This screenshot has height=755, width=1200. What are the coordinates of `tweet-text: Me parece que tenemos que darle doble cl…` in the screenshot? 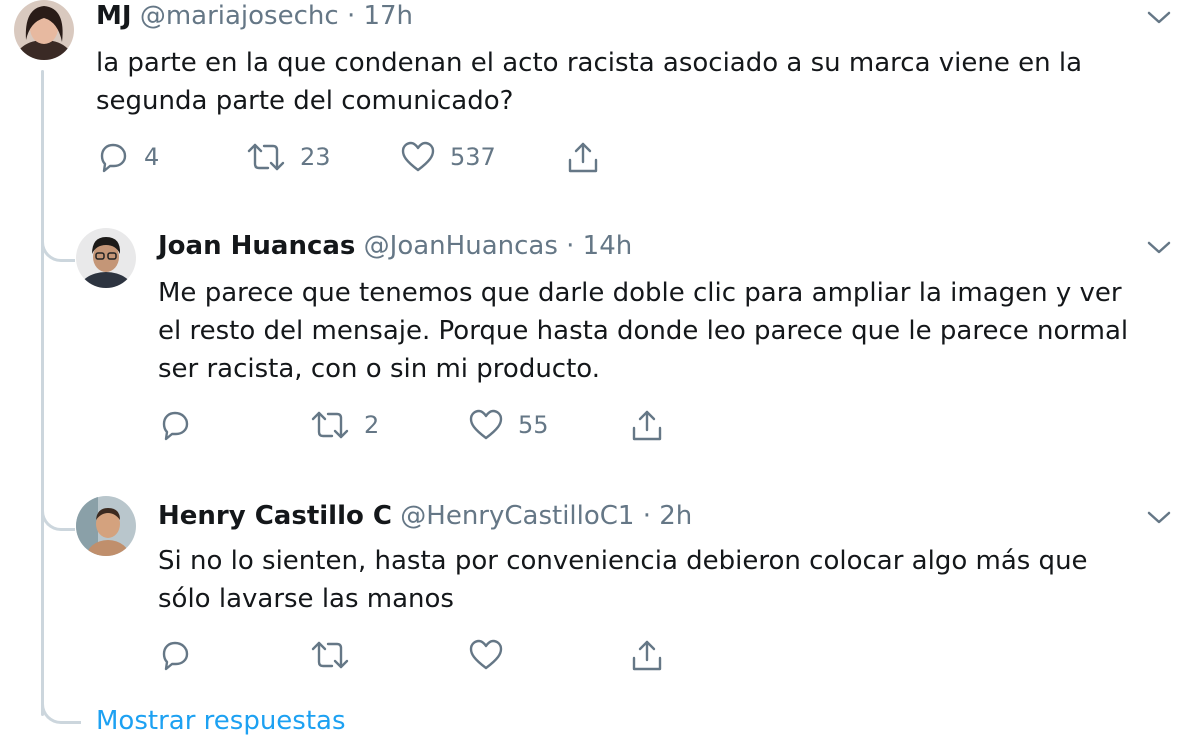 It's located at (643, 331).